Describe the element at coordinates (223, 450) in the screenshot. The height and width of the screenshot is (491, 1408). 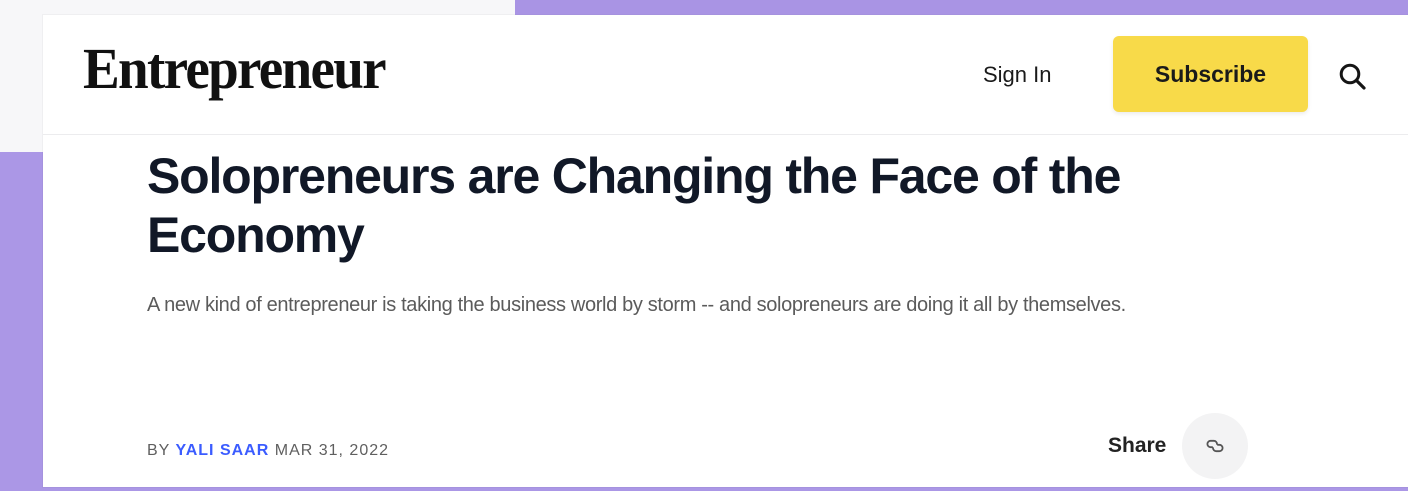
I see `author-link: YALI SAAR` at that location.